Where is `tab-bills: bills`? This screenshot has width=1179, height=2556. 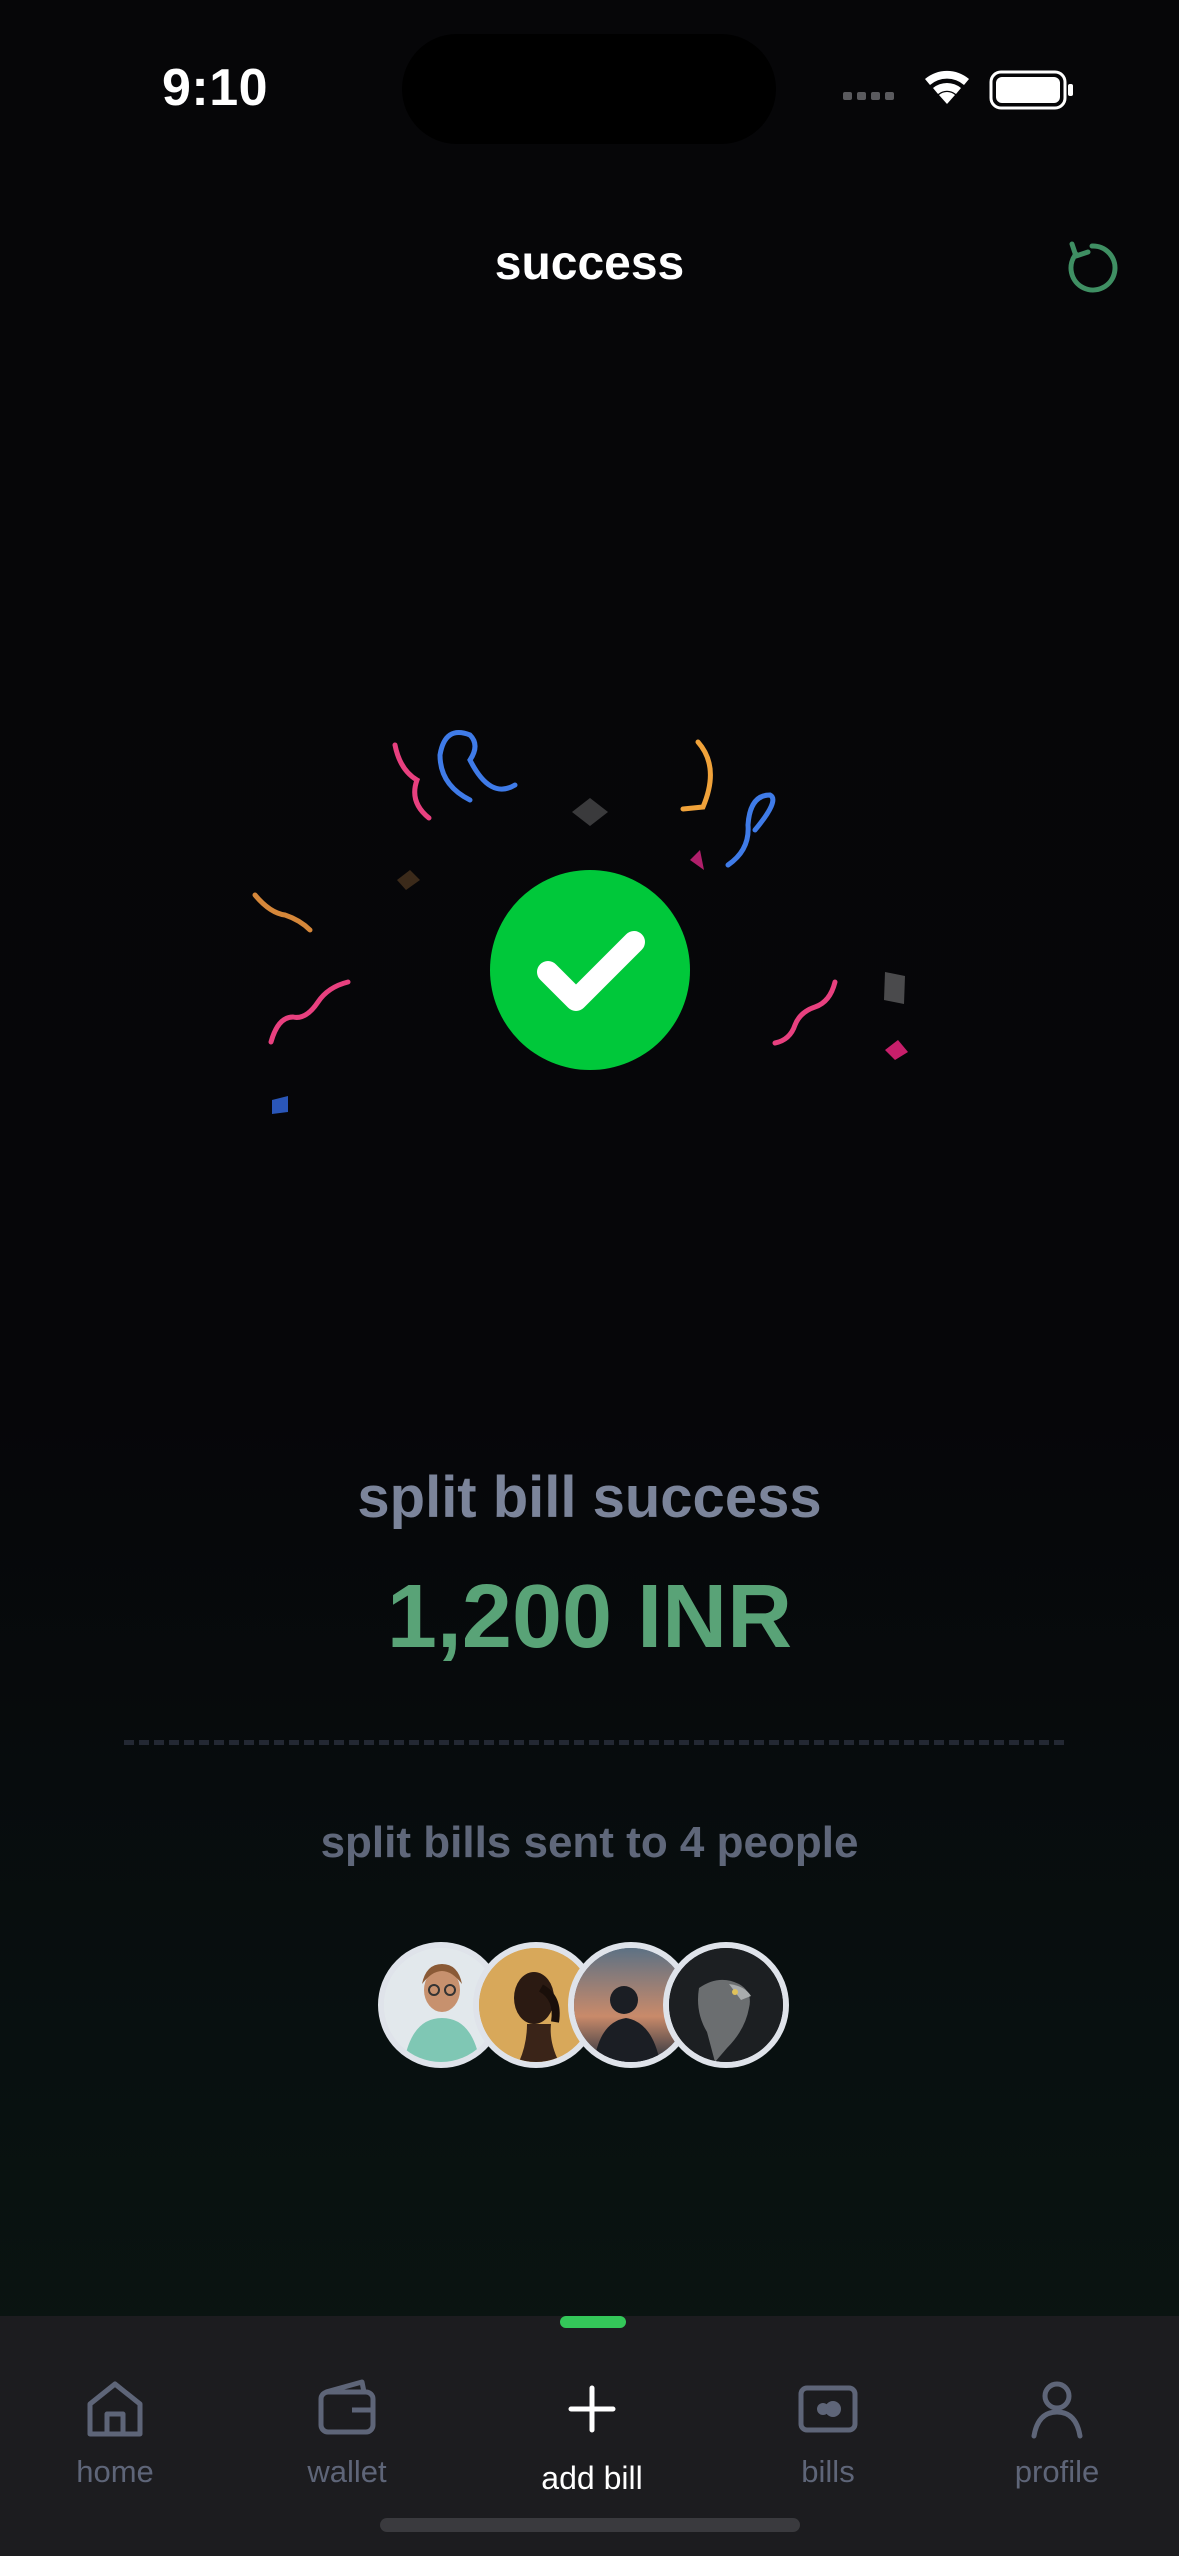 tab-bills: bills is located at coordinates (828, 2432).